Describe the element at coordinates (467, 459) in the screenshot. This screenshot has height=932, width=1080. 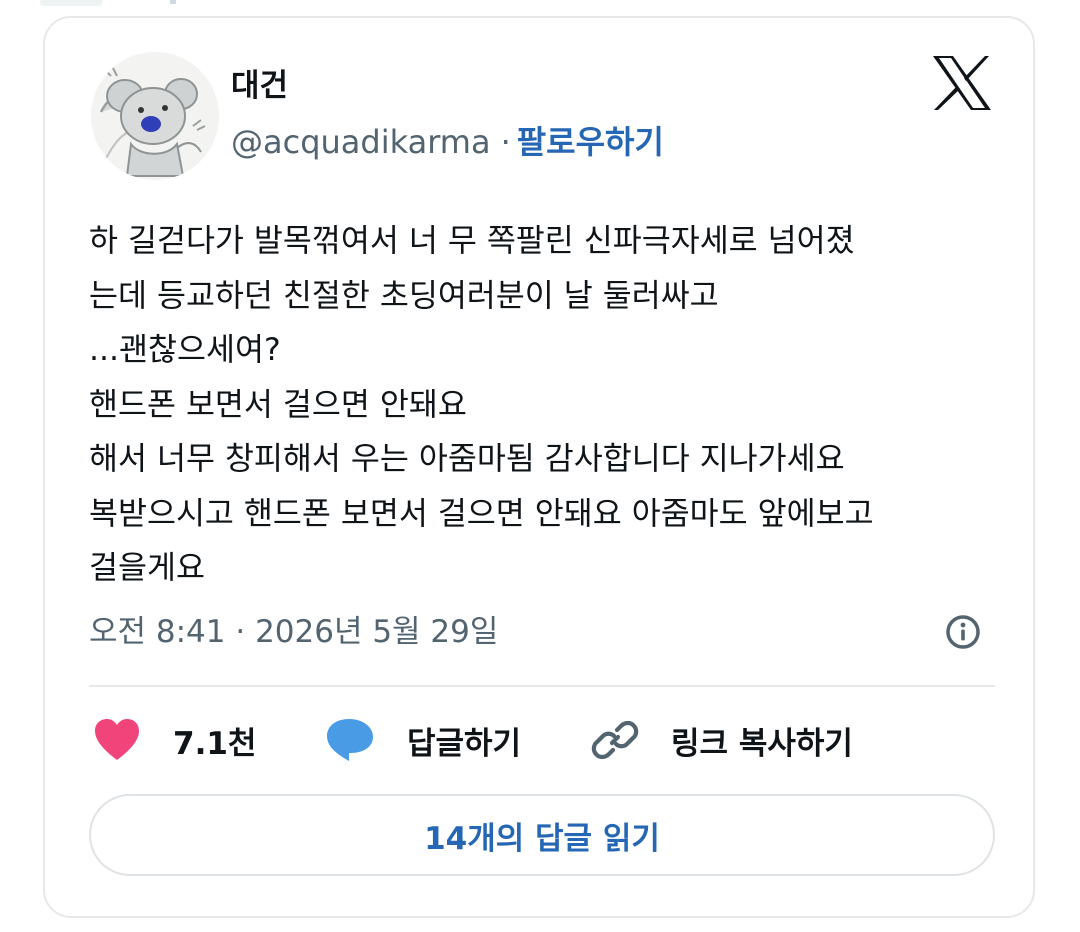
I see `tweet-line: 해서 너무 창피해서 우는 아줌마됨 감사합니다 지나가세요` at that location.